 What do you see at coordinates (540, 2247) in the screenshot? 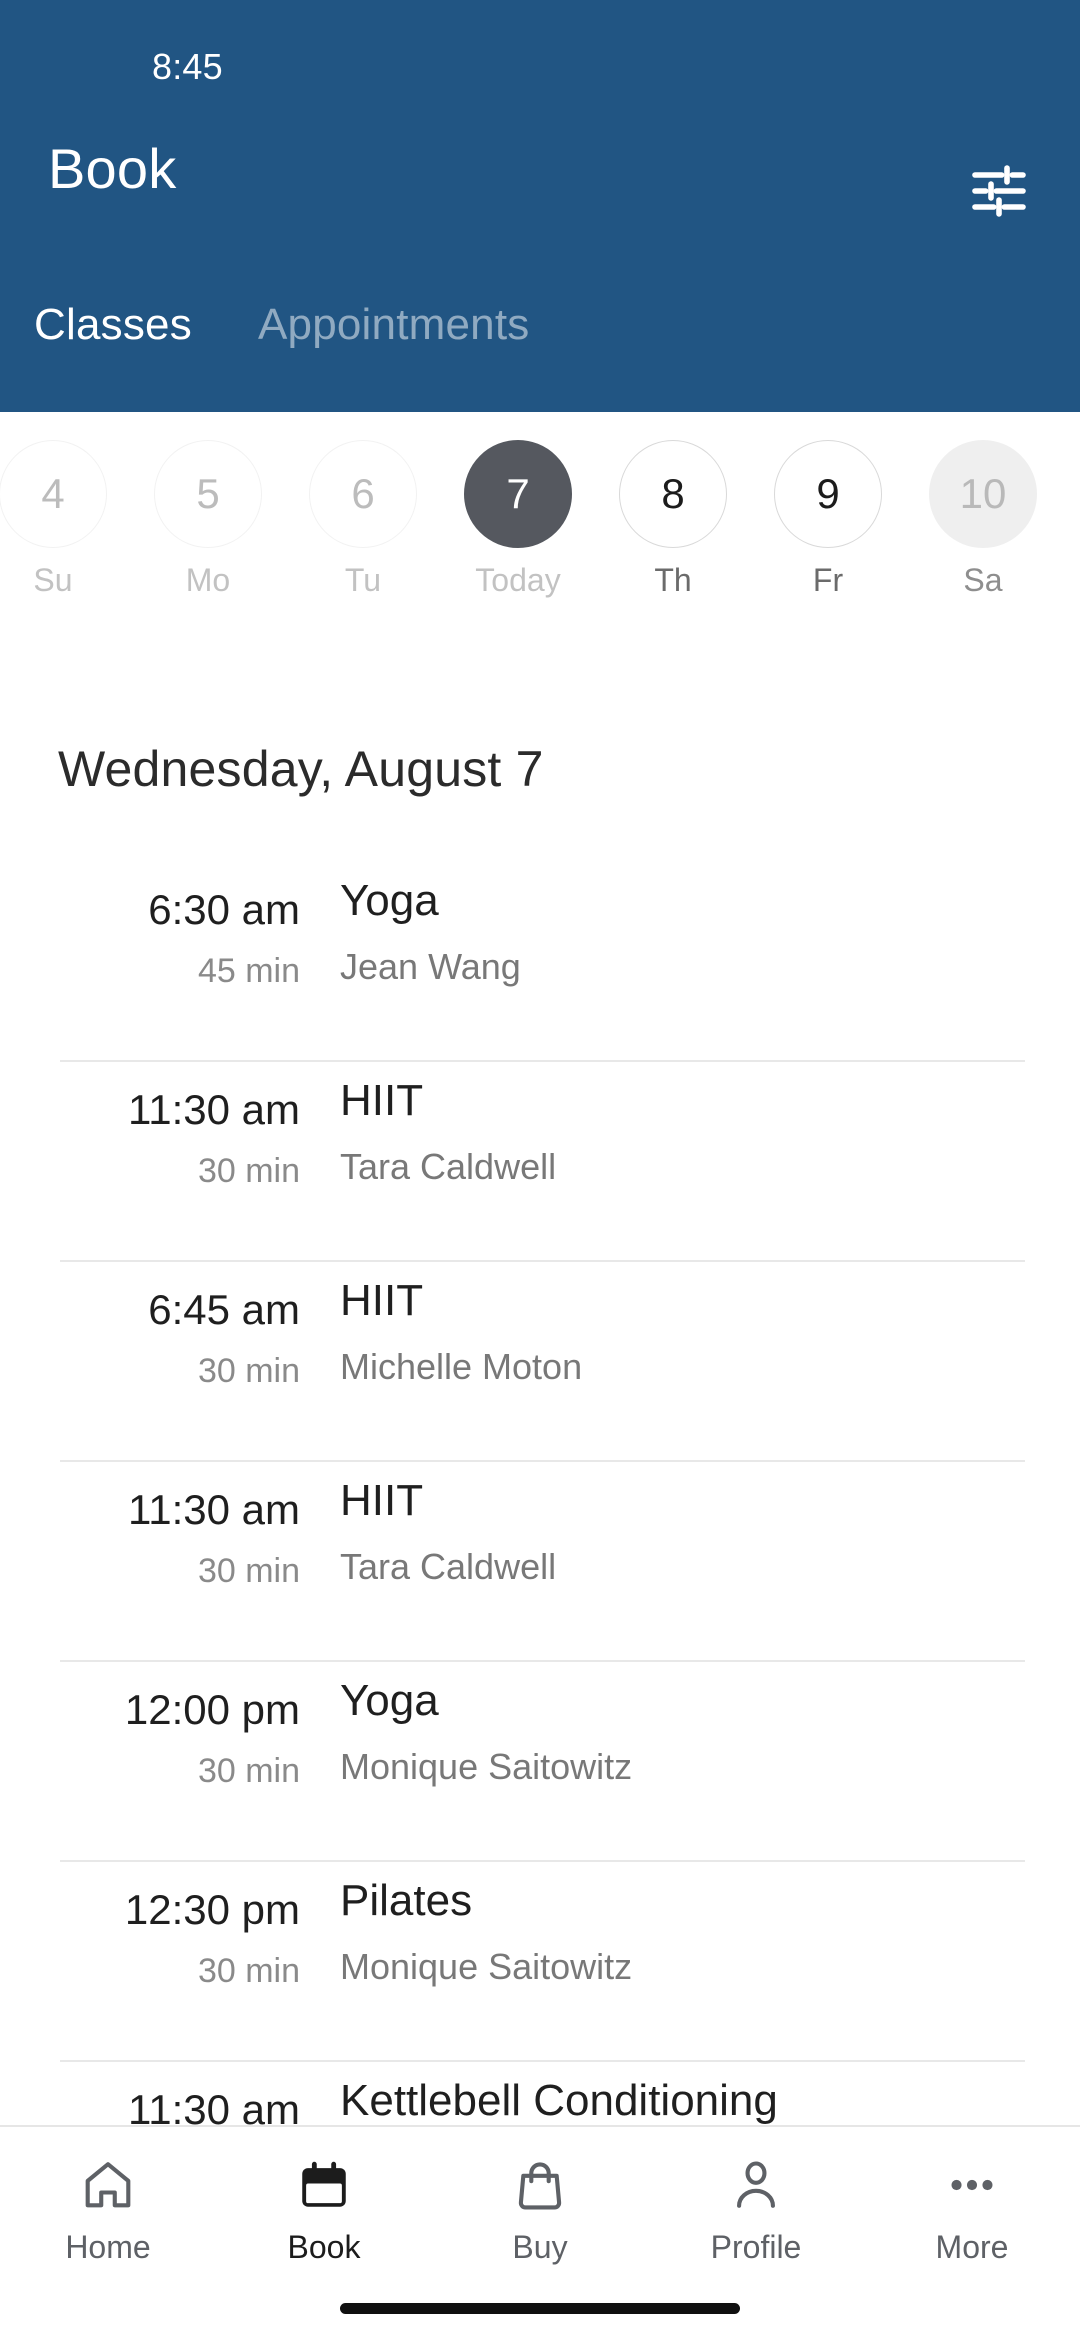
I see `nav-item-label: Buy` at bounding box center [540, 2247].